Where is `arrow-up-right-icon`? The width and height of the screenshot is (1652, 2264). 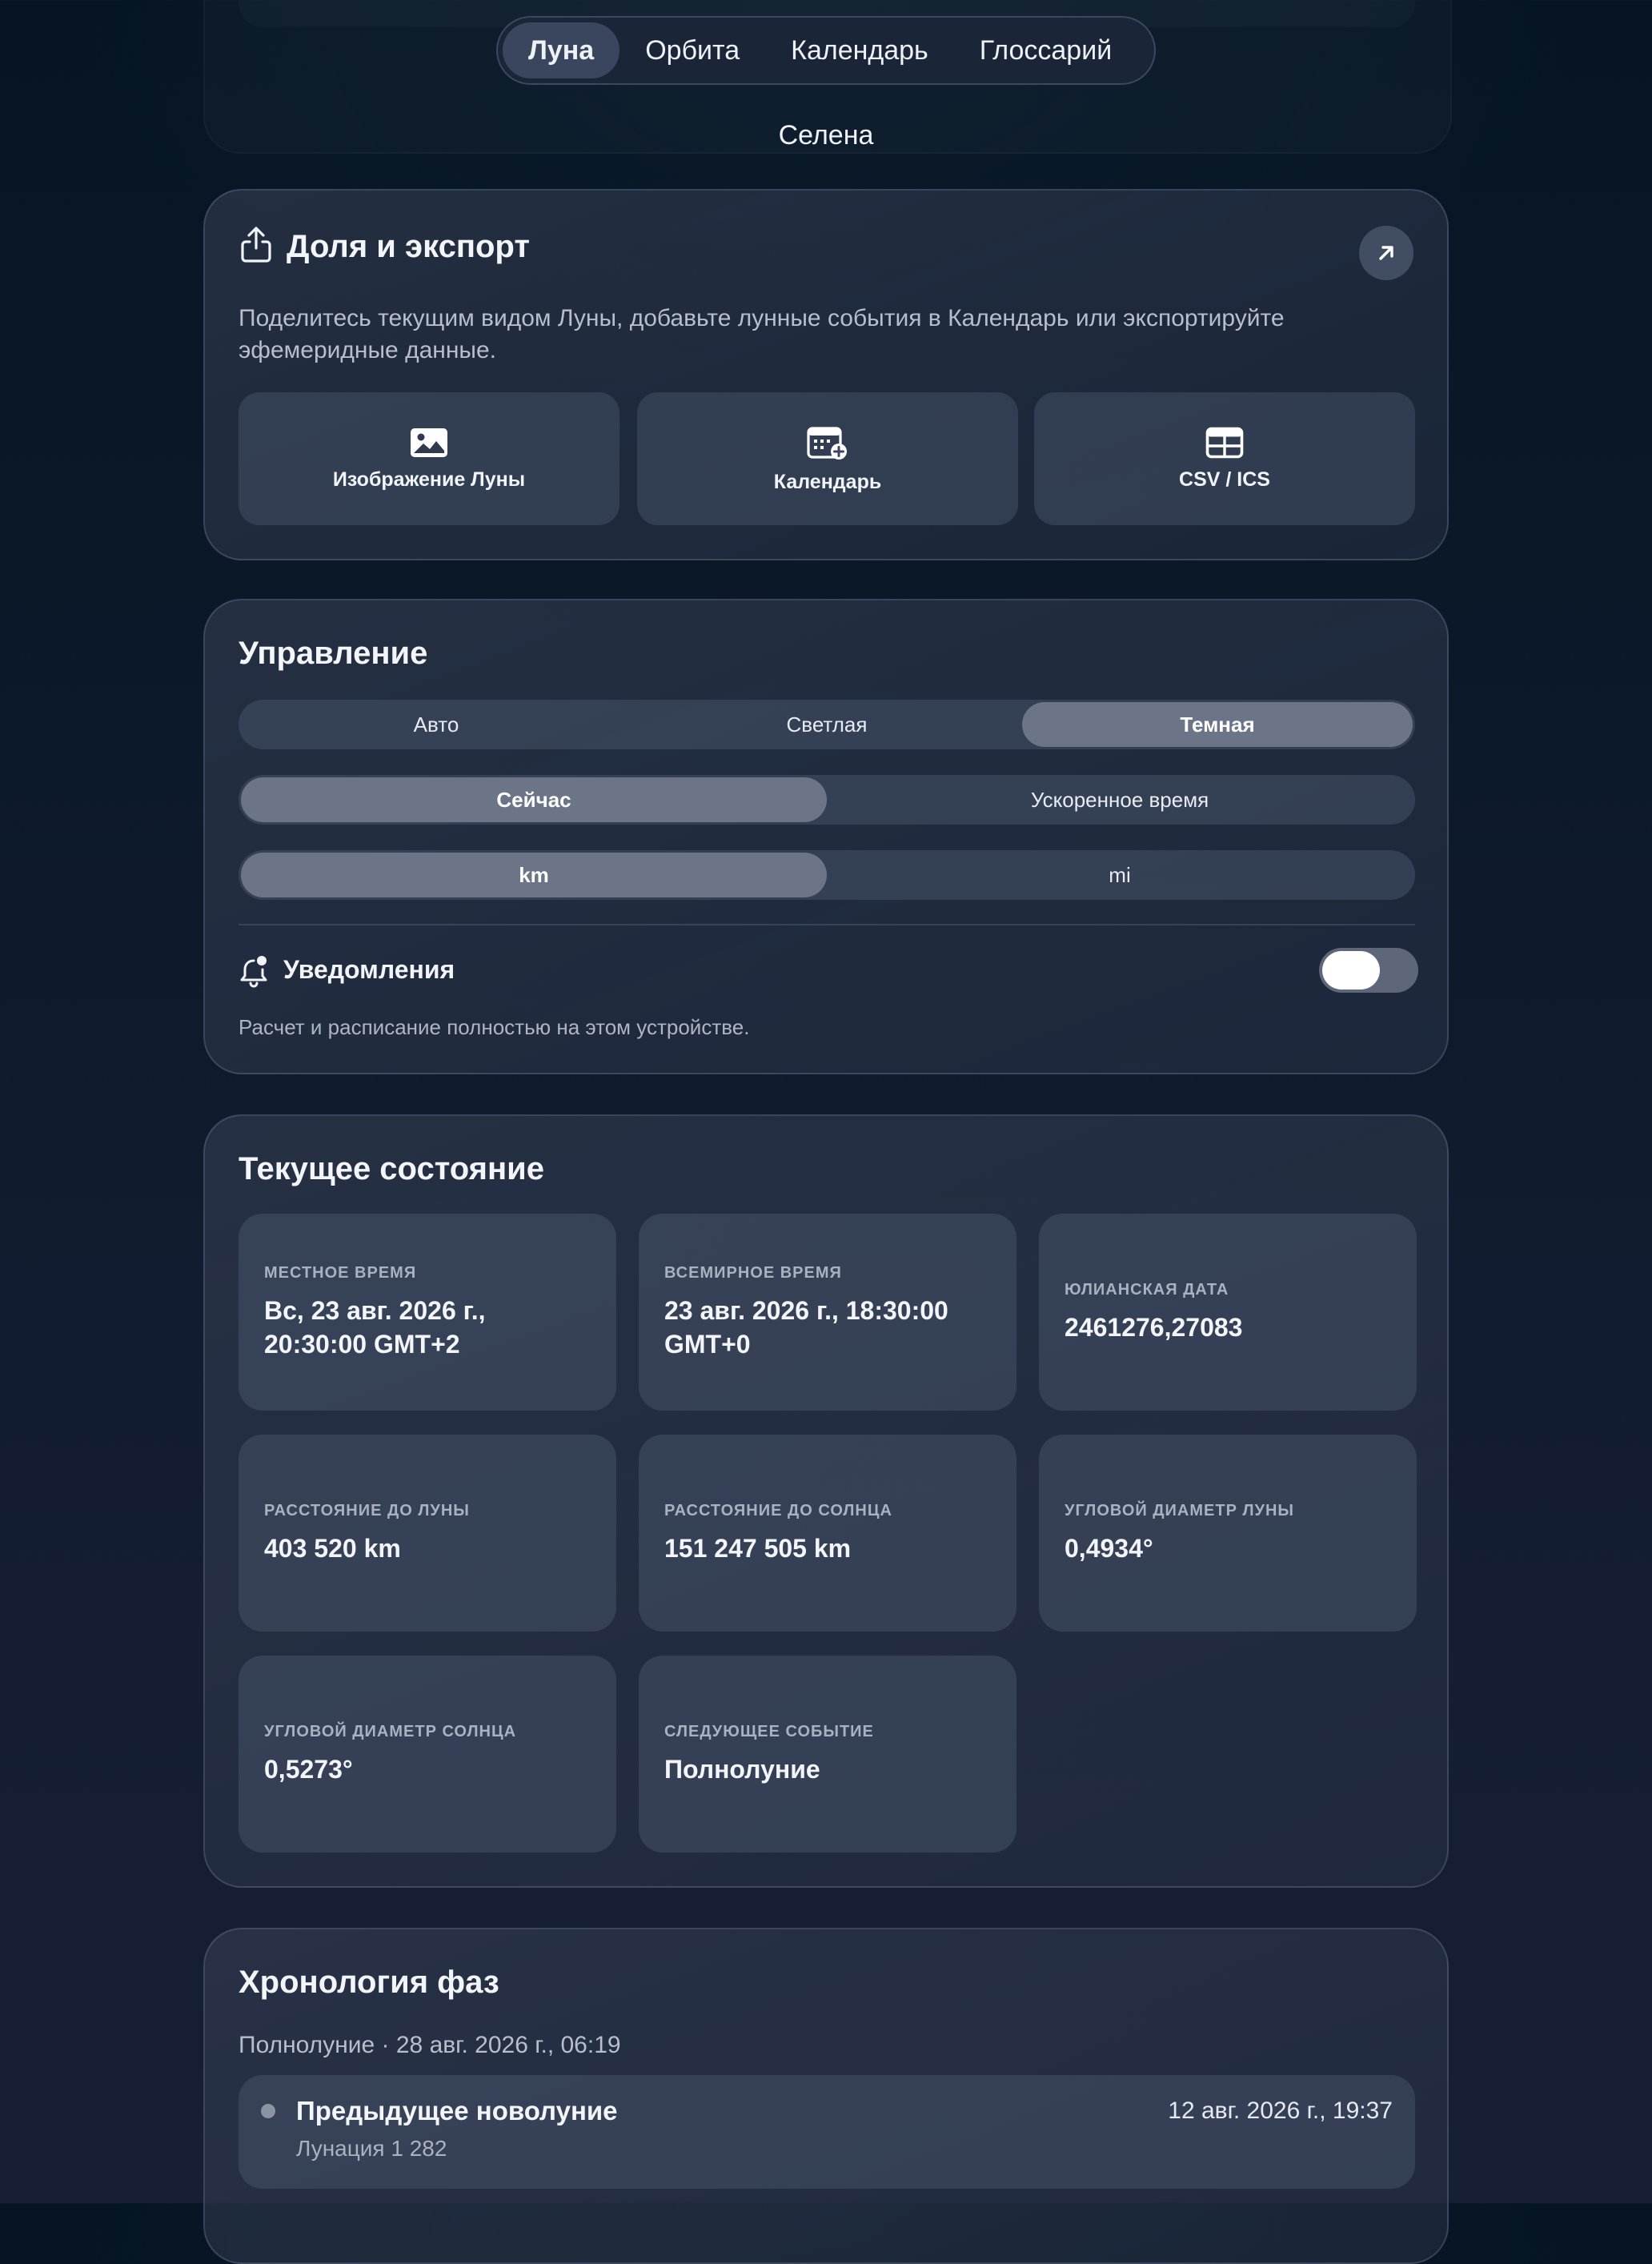 arrow-up-right-icon is located at coordinates (1386, 253).